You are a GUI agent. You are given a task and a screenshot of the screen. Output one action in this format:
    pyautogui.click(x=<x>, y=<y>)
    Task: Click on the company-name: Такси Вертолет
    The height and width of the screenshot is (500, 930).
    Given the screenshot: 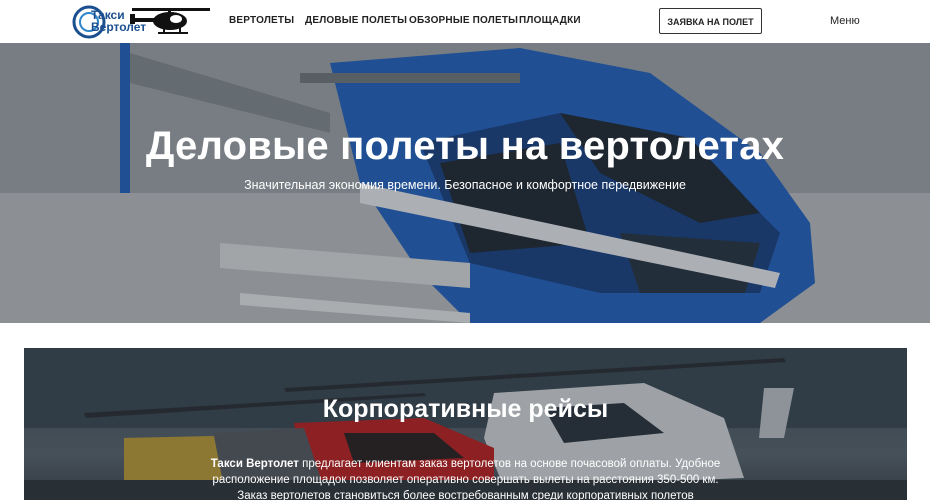 What is the action you would take?
    pyautogui.click(x=254, y=464)
    